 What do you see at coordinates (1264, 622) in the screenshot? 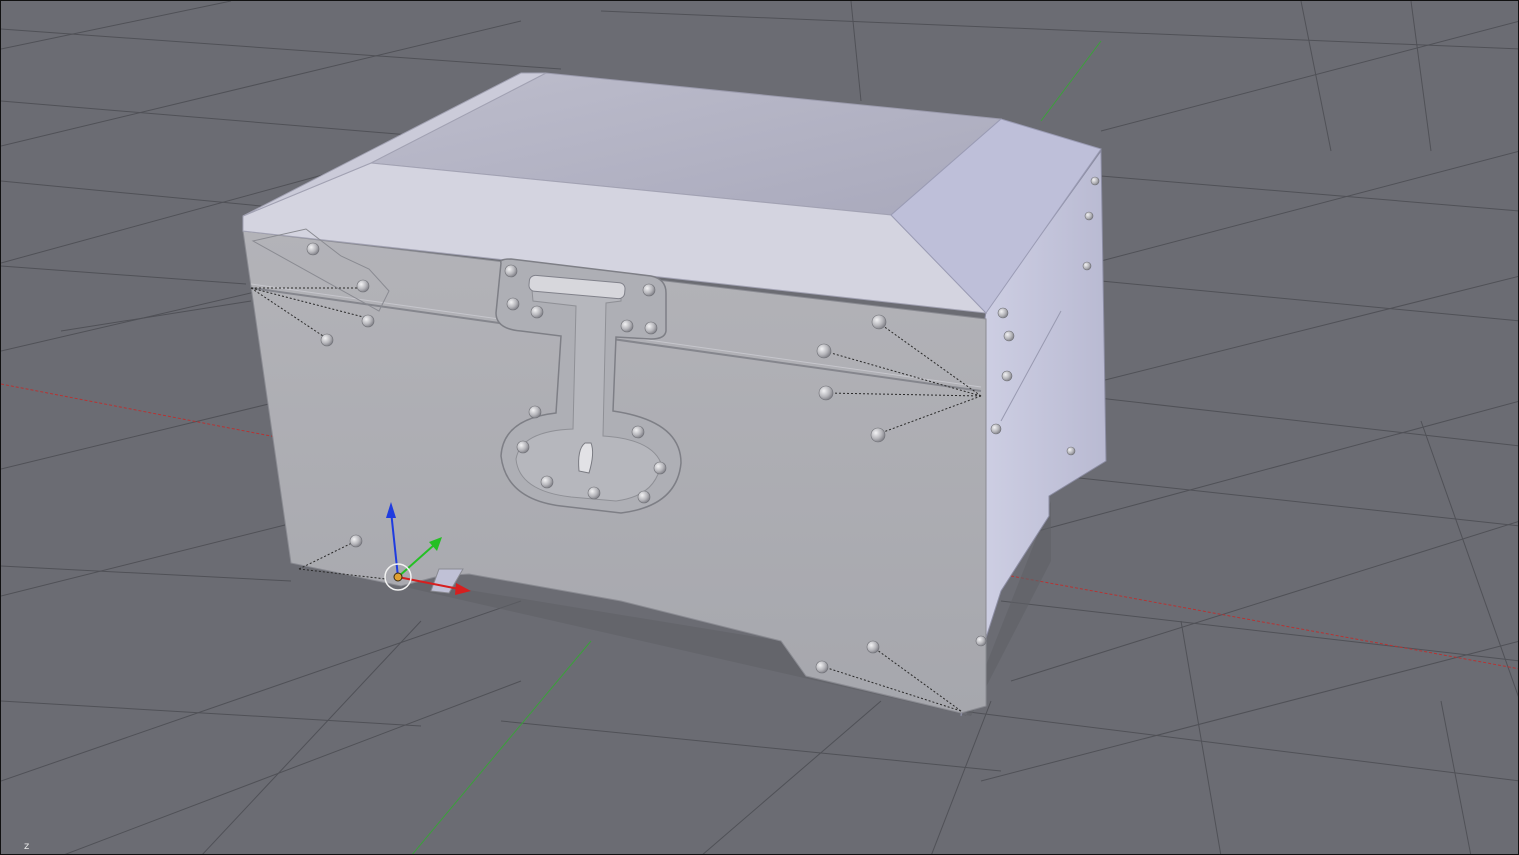
I see `world-x-axis-right` at bounding box center [1264, 622].